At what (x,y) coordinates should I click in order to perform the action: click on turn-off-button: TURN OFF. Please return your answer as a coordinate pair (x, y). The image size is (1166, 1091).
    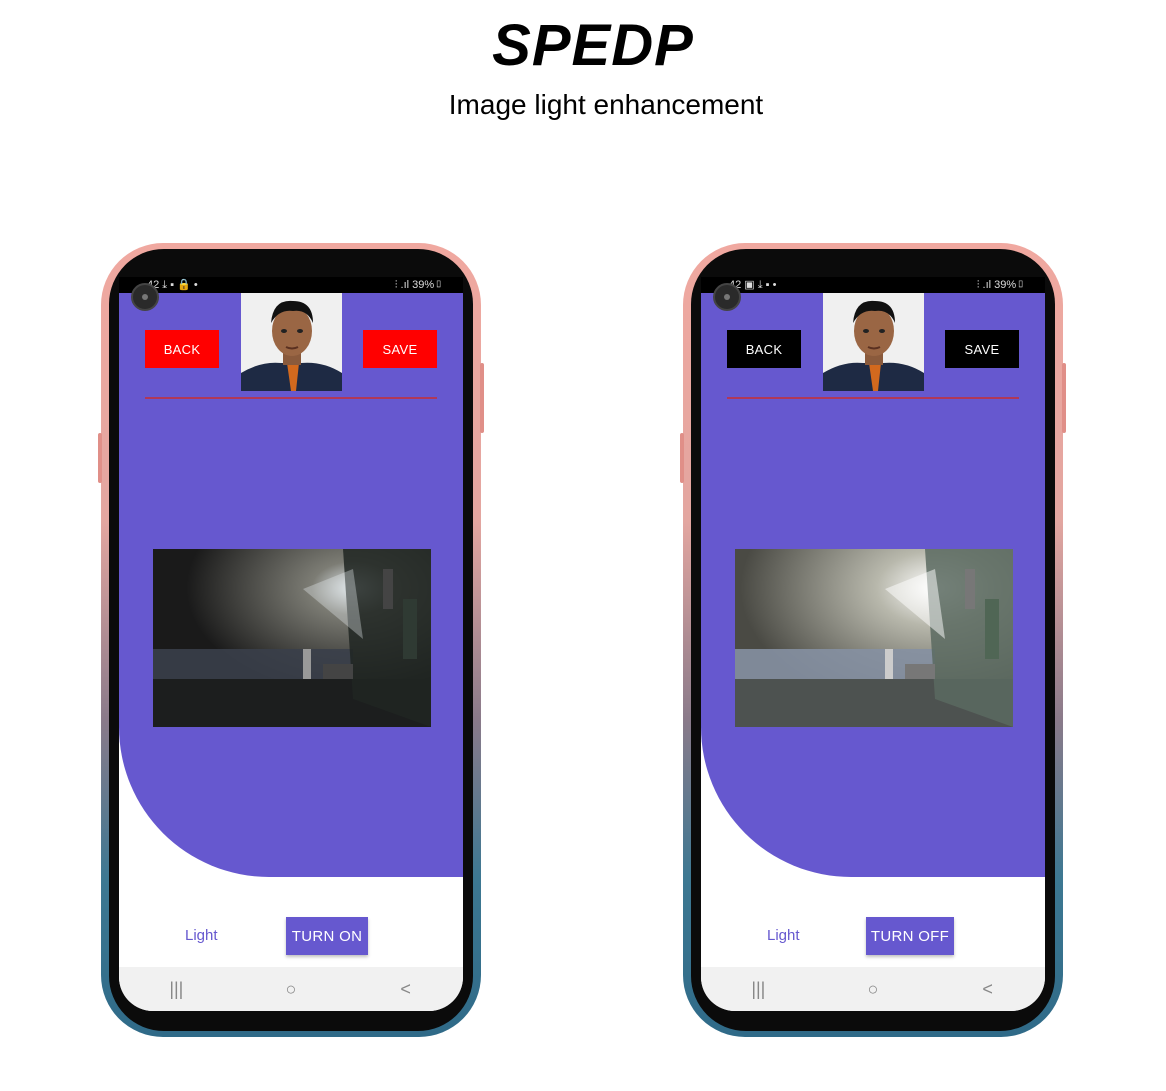
    Looking at the image, I should click on (910, 936).